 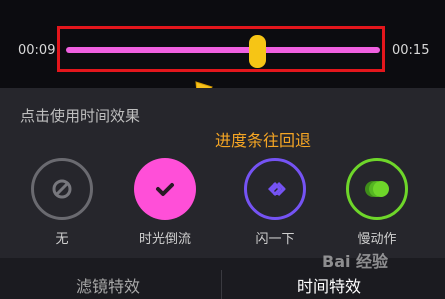 I want to click on slow-motion-icon, so click(x=377, y=189).